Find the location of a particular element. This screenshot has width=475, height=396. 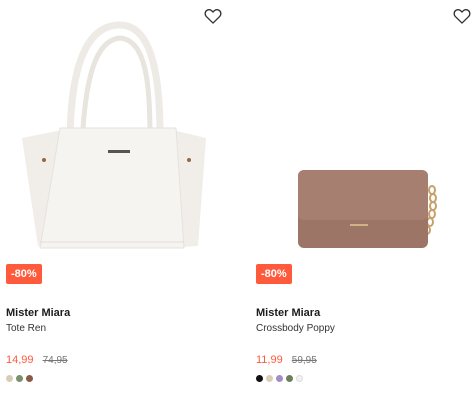

product-prices: 14,99 74,95 is located at coordinates (37, 360).